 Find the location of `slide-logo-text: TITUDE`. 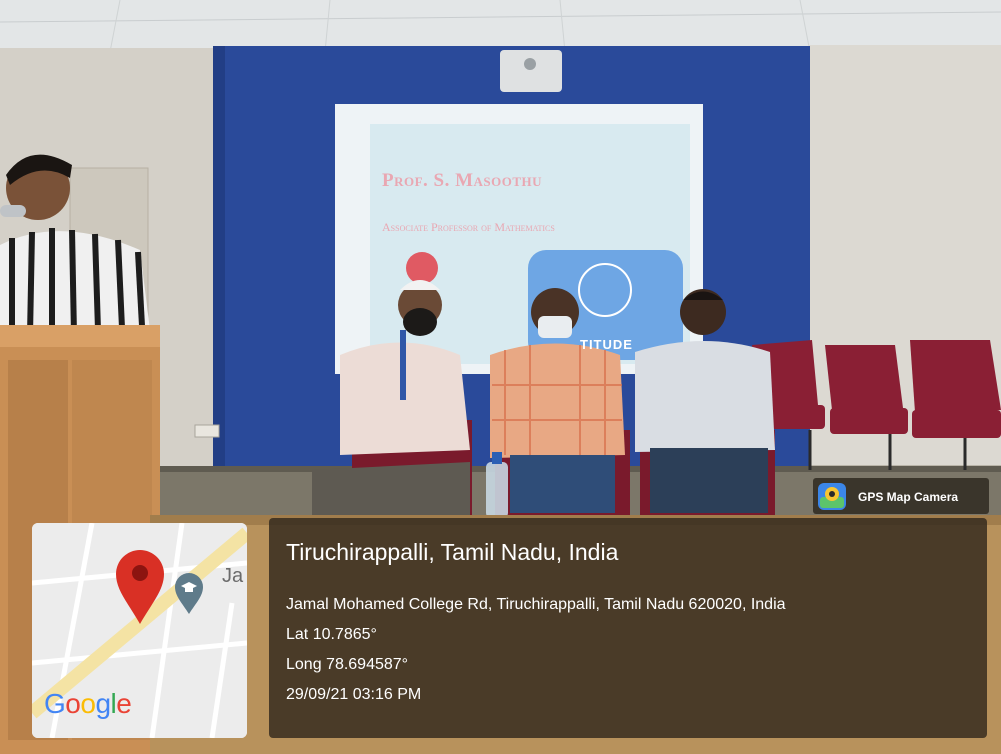

slide-logo-text: TITUDE is located at coordinates (606, 344).